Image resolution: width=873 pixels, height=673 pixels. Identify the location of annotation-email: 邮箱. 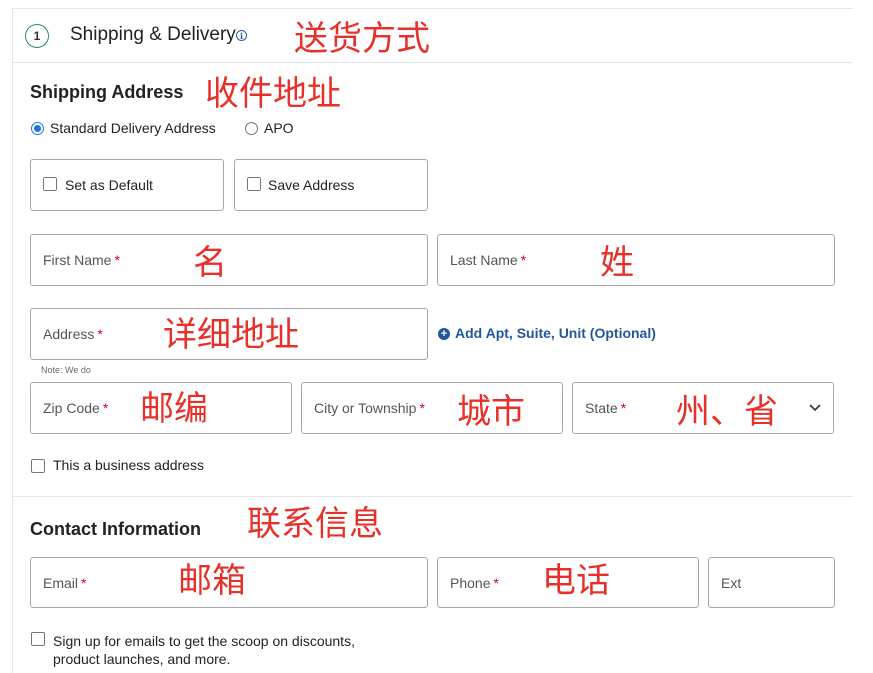
(212, 581).